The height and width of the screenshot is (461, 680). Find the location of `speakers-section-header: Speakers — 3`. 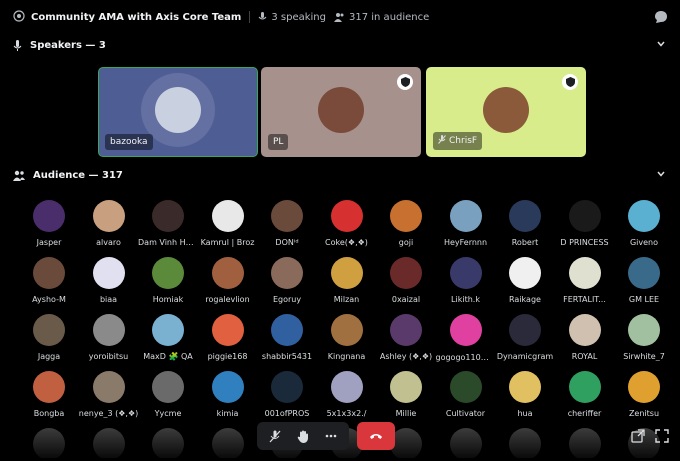

speakers-section-header: Speakers — 3 is located at coordinates (340, 45).